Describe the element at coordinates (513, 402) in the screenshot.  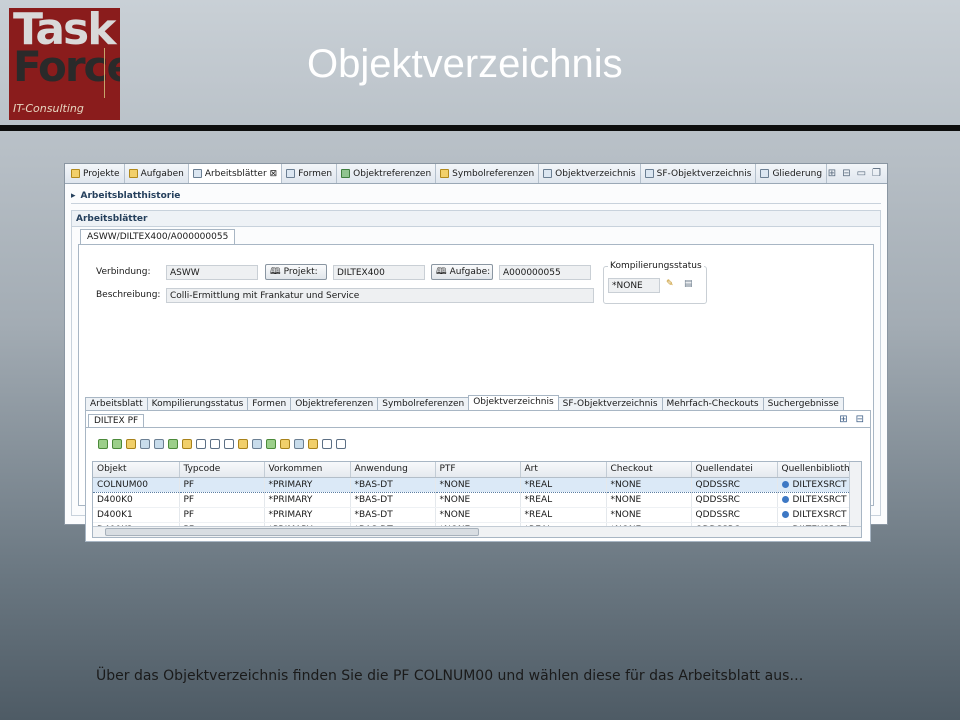
I see `subtab-objektverzeichnis: Objektverzeichnis` at that location.